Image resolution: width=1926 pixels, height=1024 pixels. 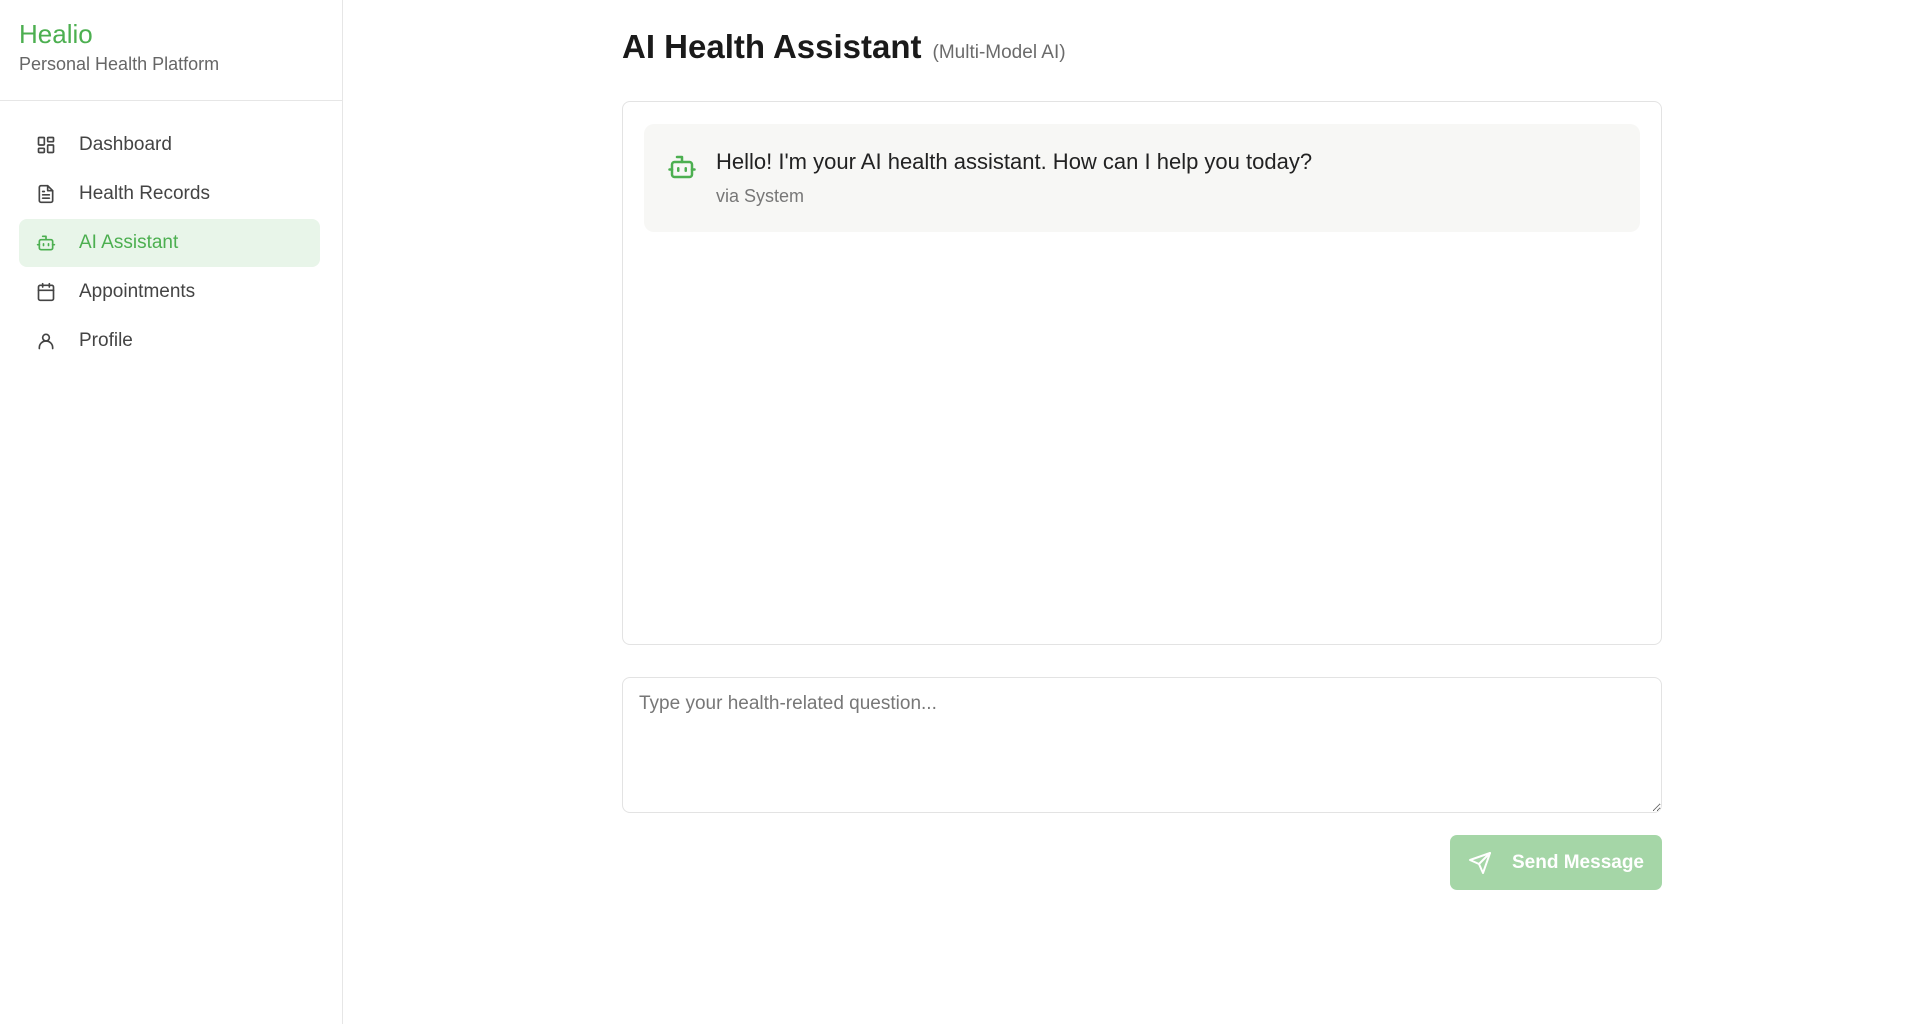 I want to click on sidebar-item-label: Dashboard, so click(x=125, y=144).